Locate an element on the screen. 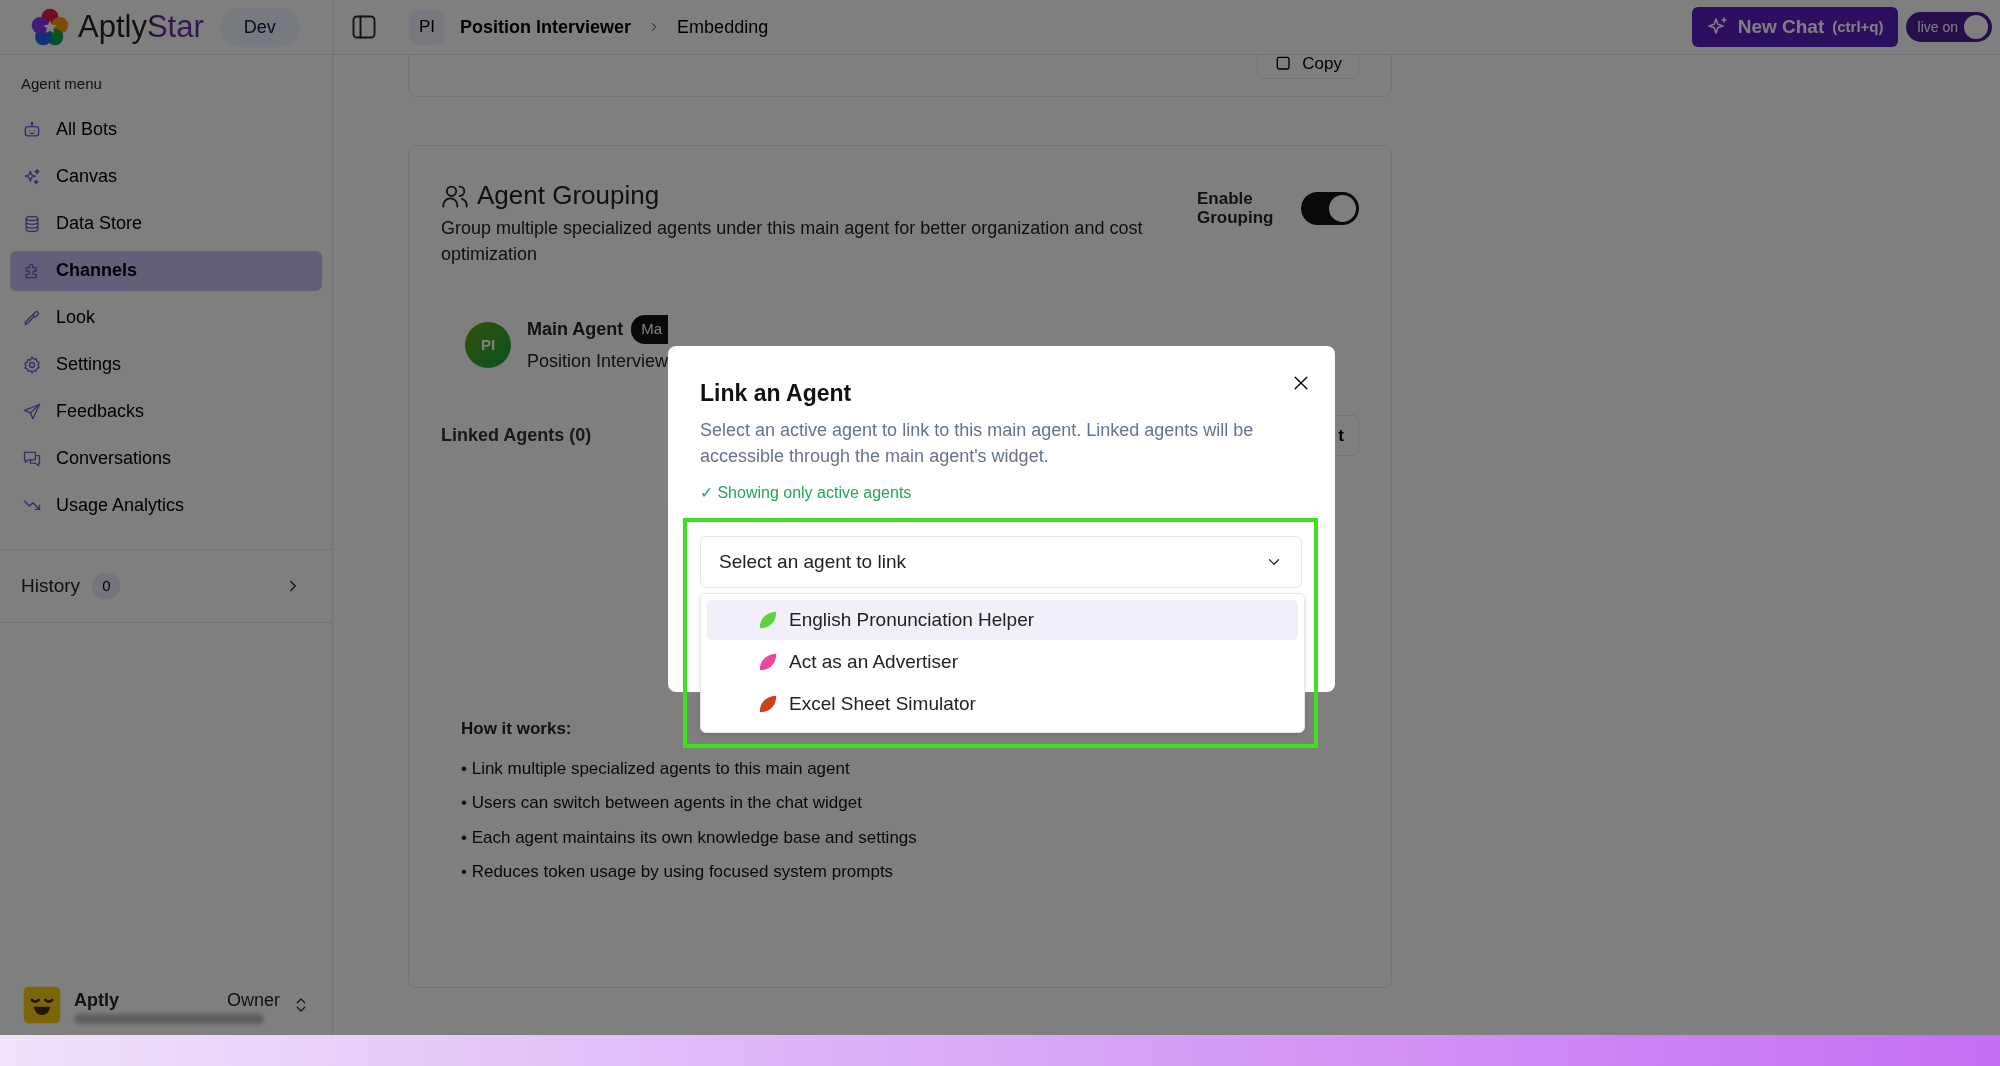 This screenshot has height=1066, width=2000. how-it-works-title: How it works: is located at coordinates (517, 729).